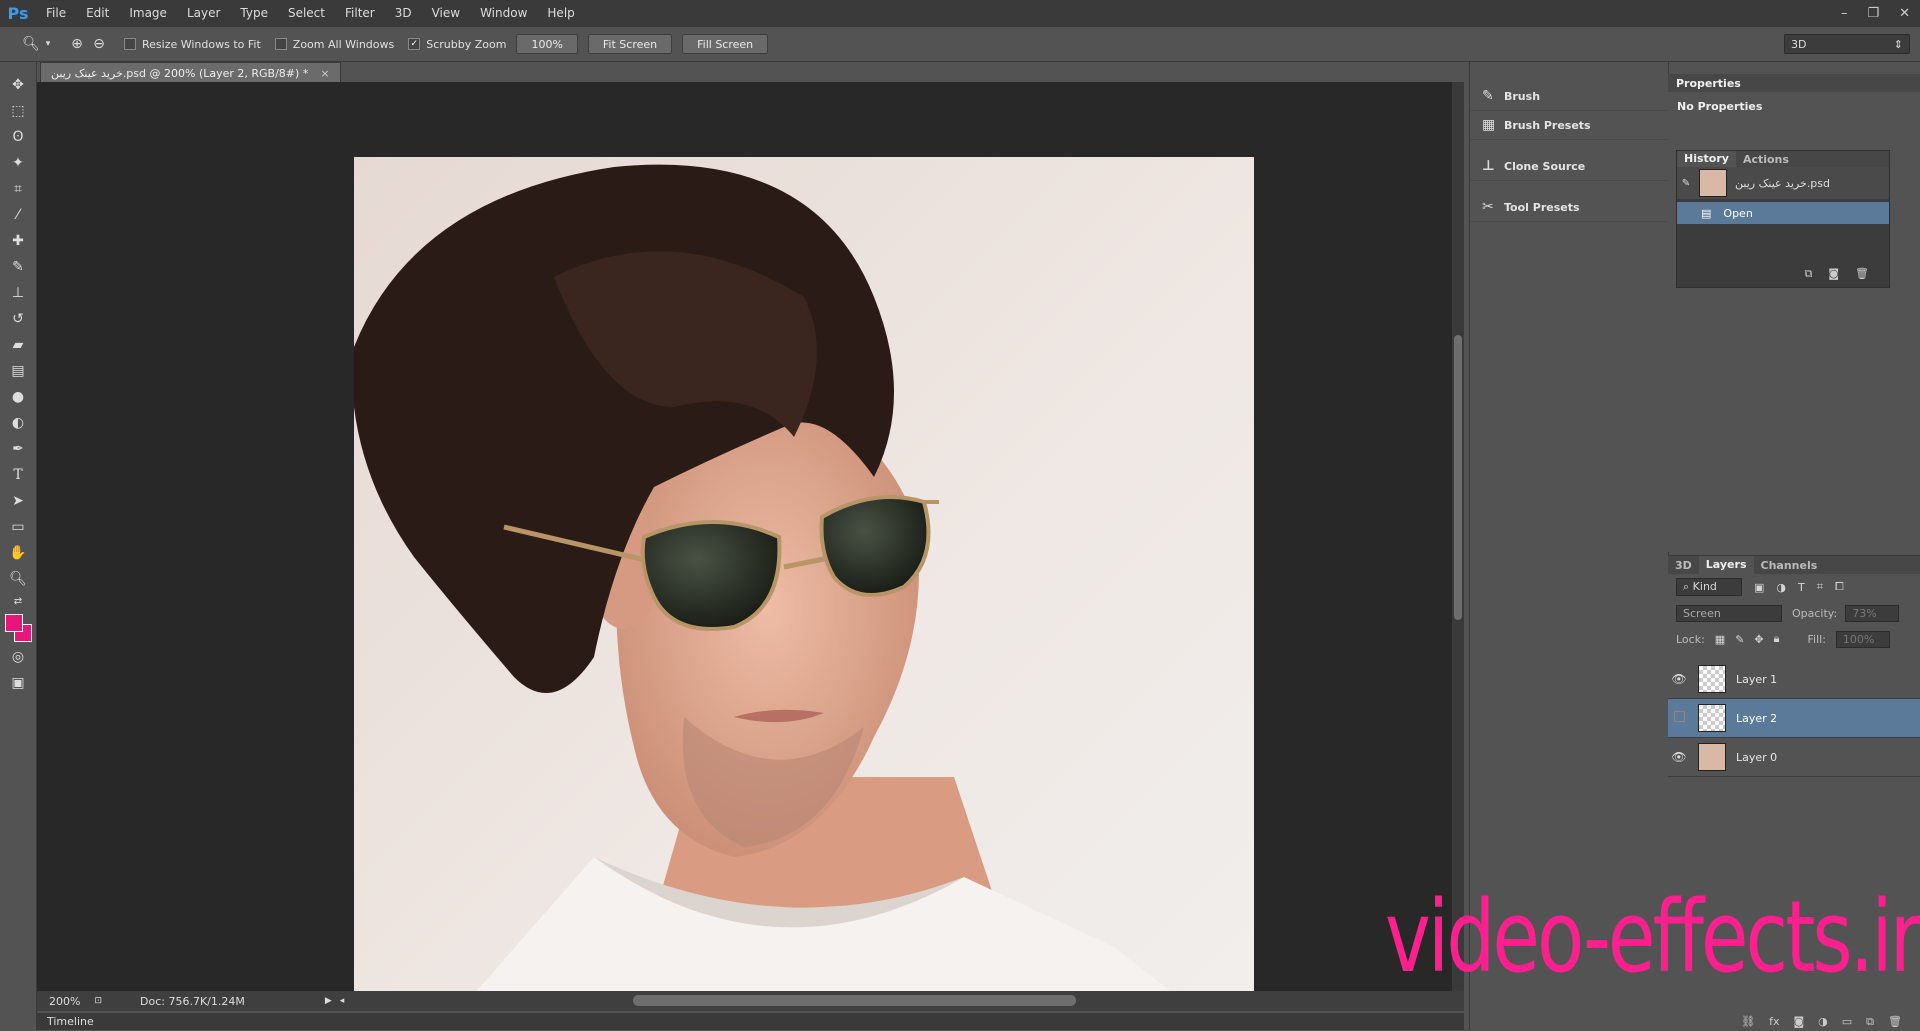 The height and width of the screenshot is (1031, 1920). I want to click on panel-tool-presets: ✂ Tool Presets, so click(1569, 207).